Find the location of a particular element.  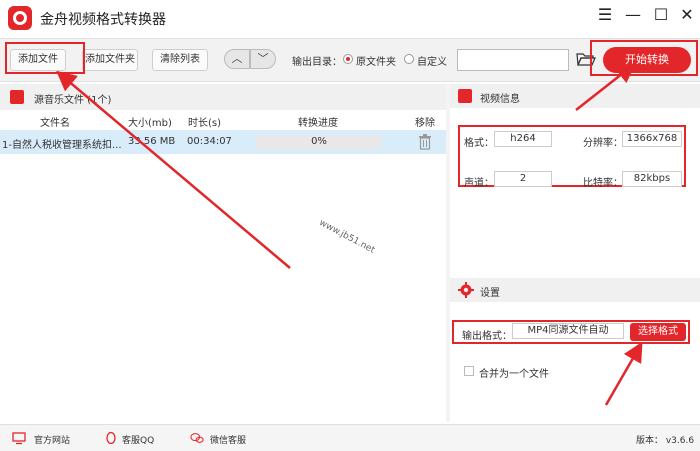

title-bar: 金舟视频格式转换器 ☰ — ☐ ✕ is located at coordinates (350, 18).